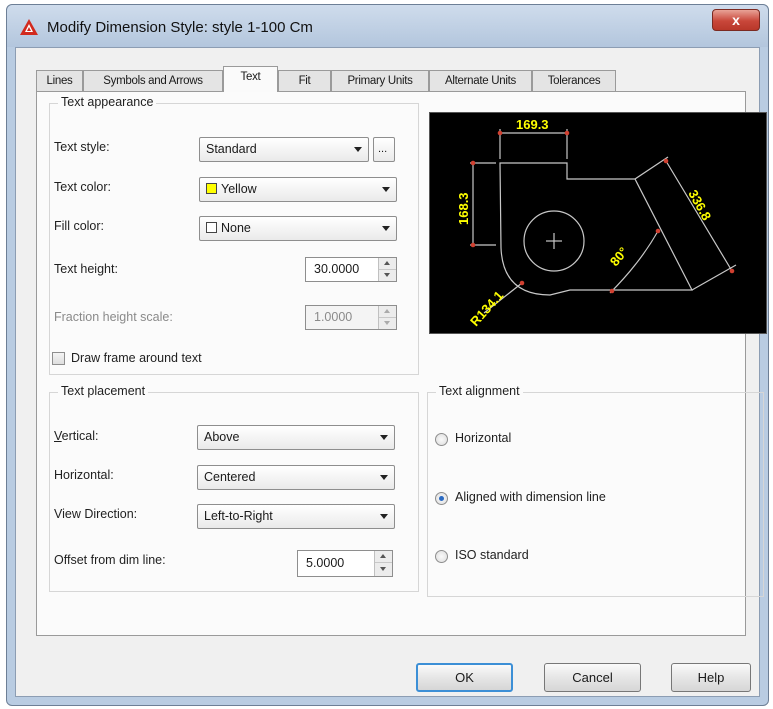 The height and width of the screenshot is (709, 773). Describe the element at coordinates (231, 149) in the screenshot. I see `text-style-value: Standard` at that location.